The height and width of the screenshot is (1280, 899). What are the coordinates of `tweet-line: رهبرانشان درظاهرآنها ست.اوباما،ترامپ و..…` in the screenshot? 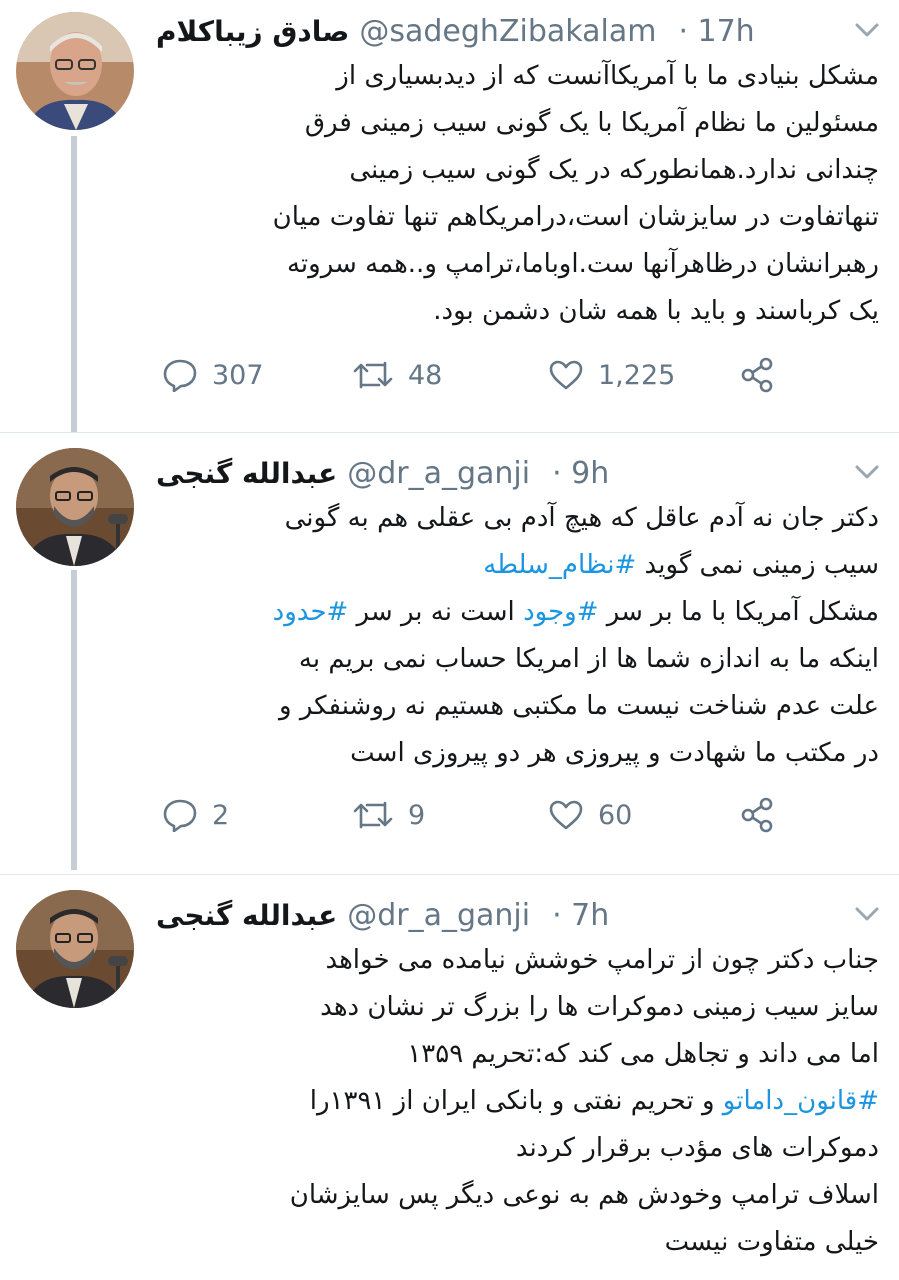 It's located at (582, 264).